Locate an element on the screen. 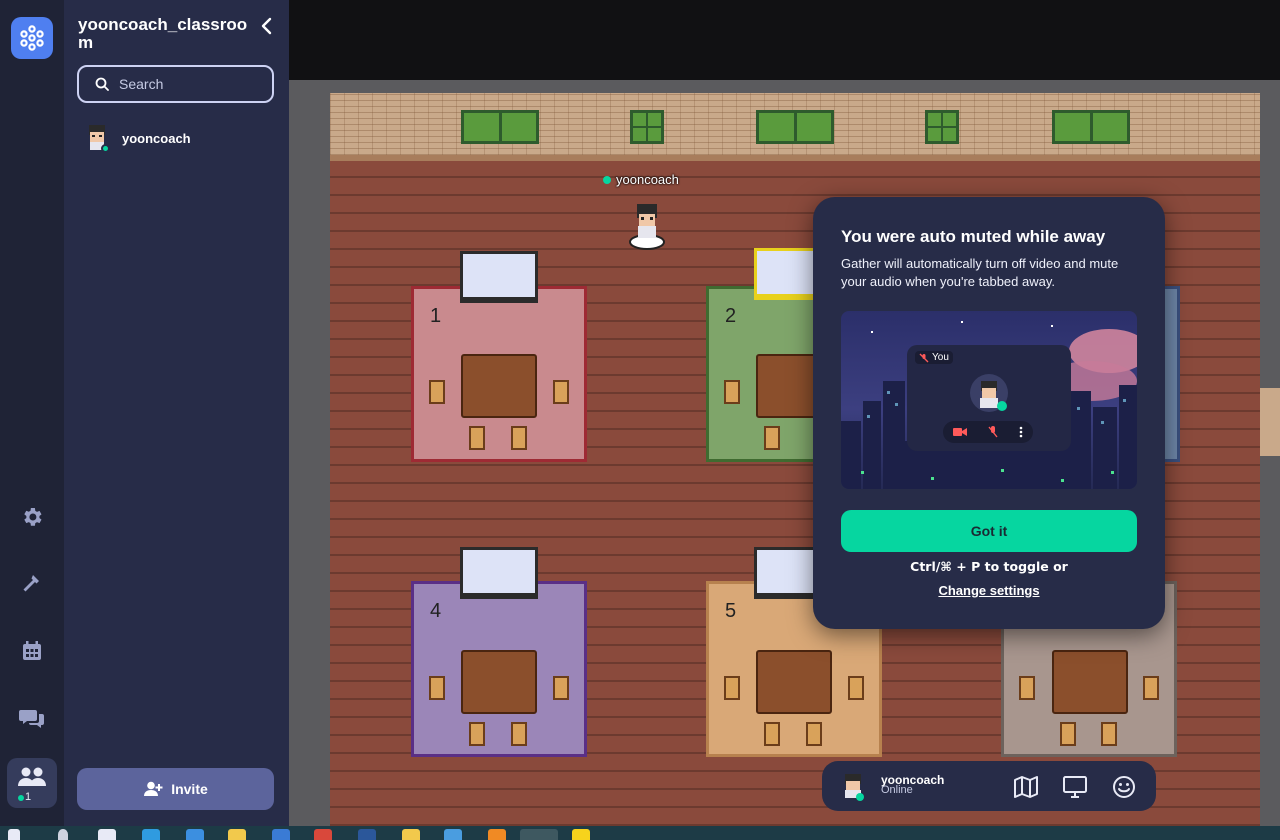 Image resolution: width=1280 pixels, height=840 pixels. gather-logo is located at coordinates (32, 38).